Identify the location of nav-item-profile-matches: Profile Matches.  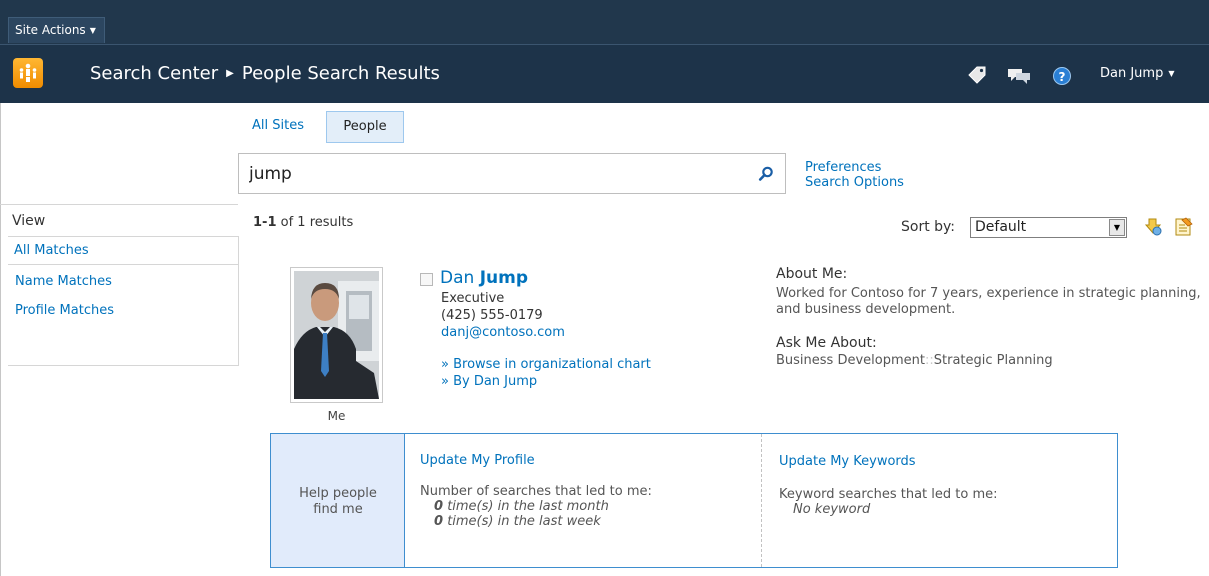
(64, 310).